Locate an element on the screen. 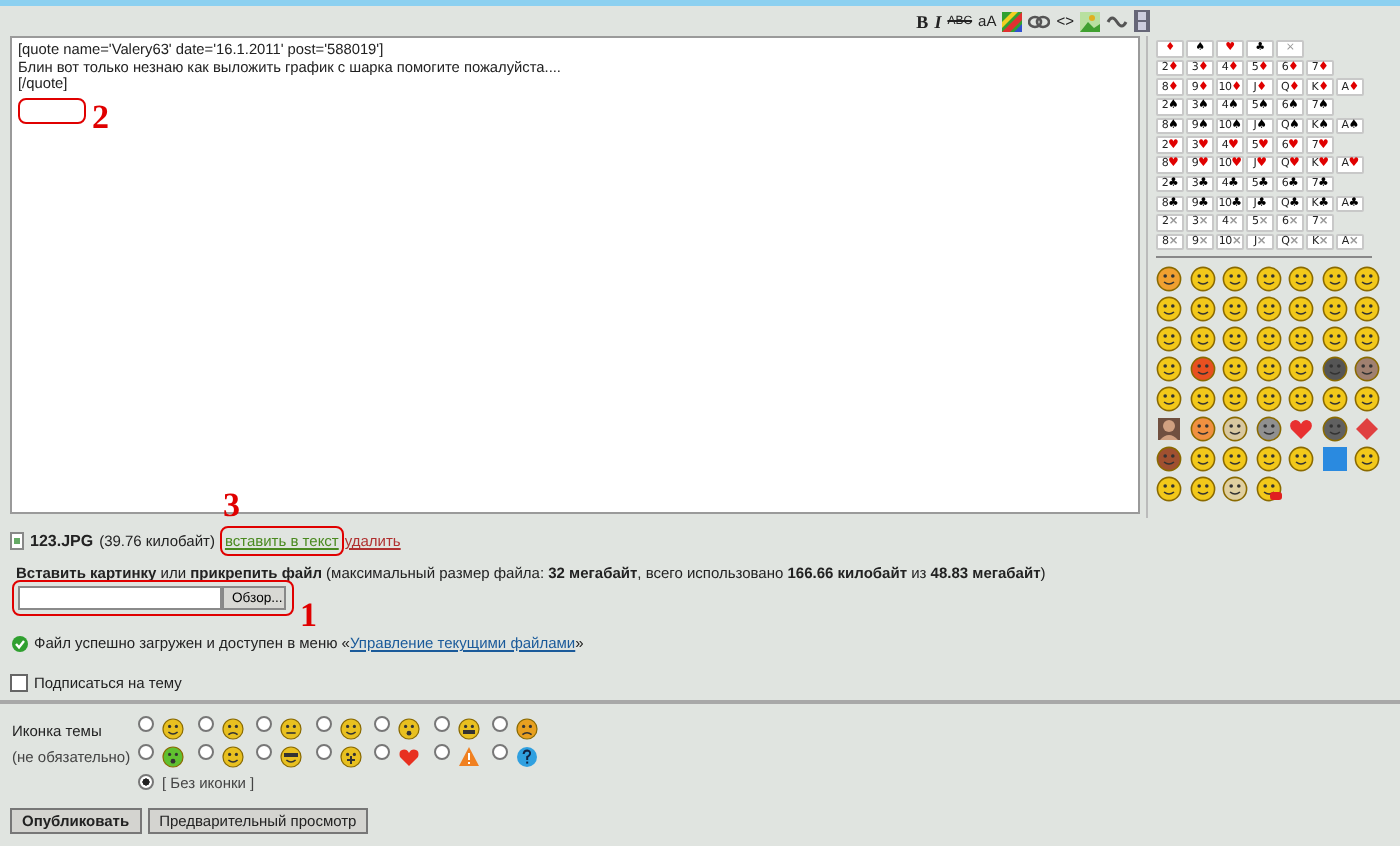 This screenshot has width=1400, height=846. annotation-number: 1 is located at coordinates (308, 615).